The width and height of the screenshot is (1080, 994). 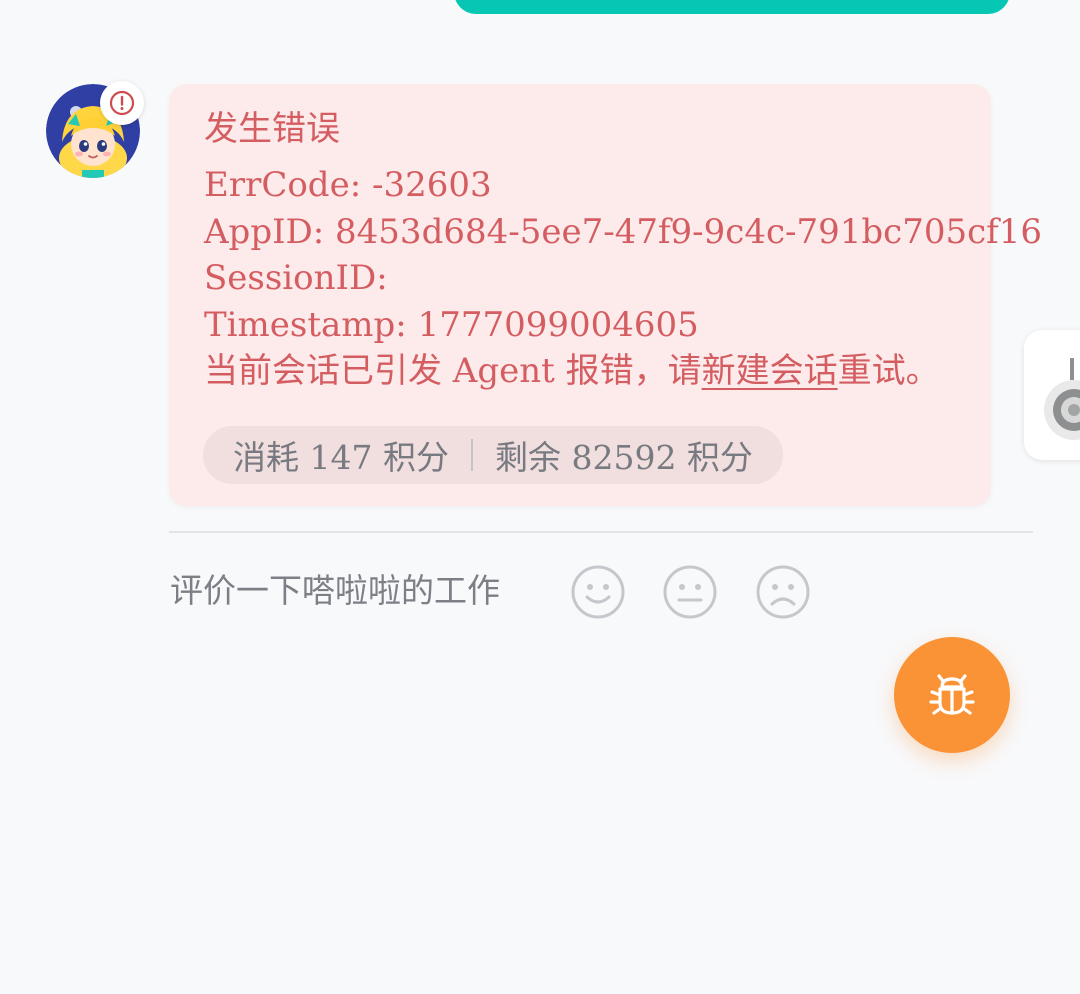 What do you see at coordinates (732, 7) in the screenshot?
I see `previous-message-bubble` at bounding box center [732, 7].